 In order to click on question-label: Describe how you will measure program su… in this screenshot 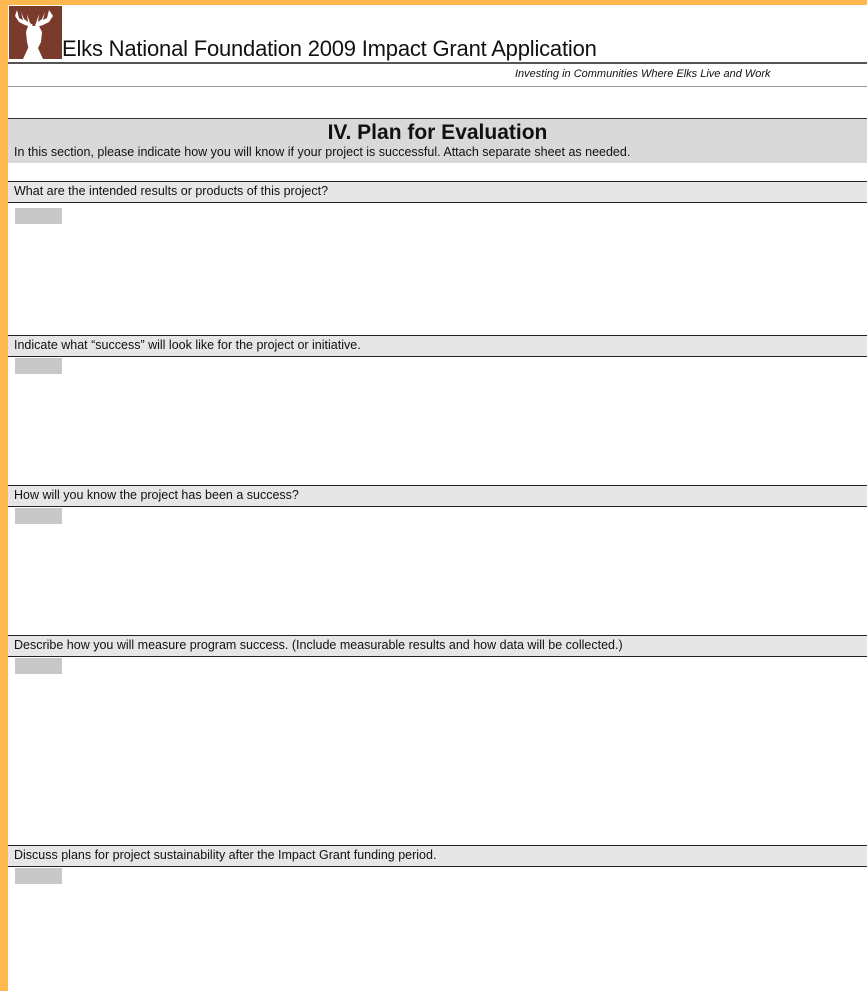, I will do `click(318, 645)`.